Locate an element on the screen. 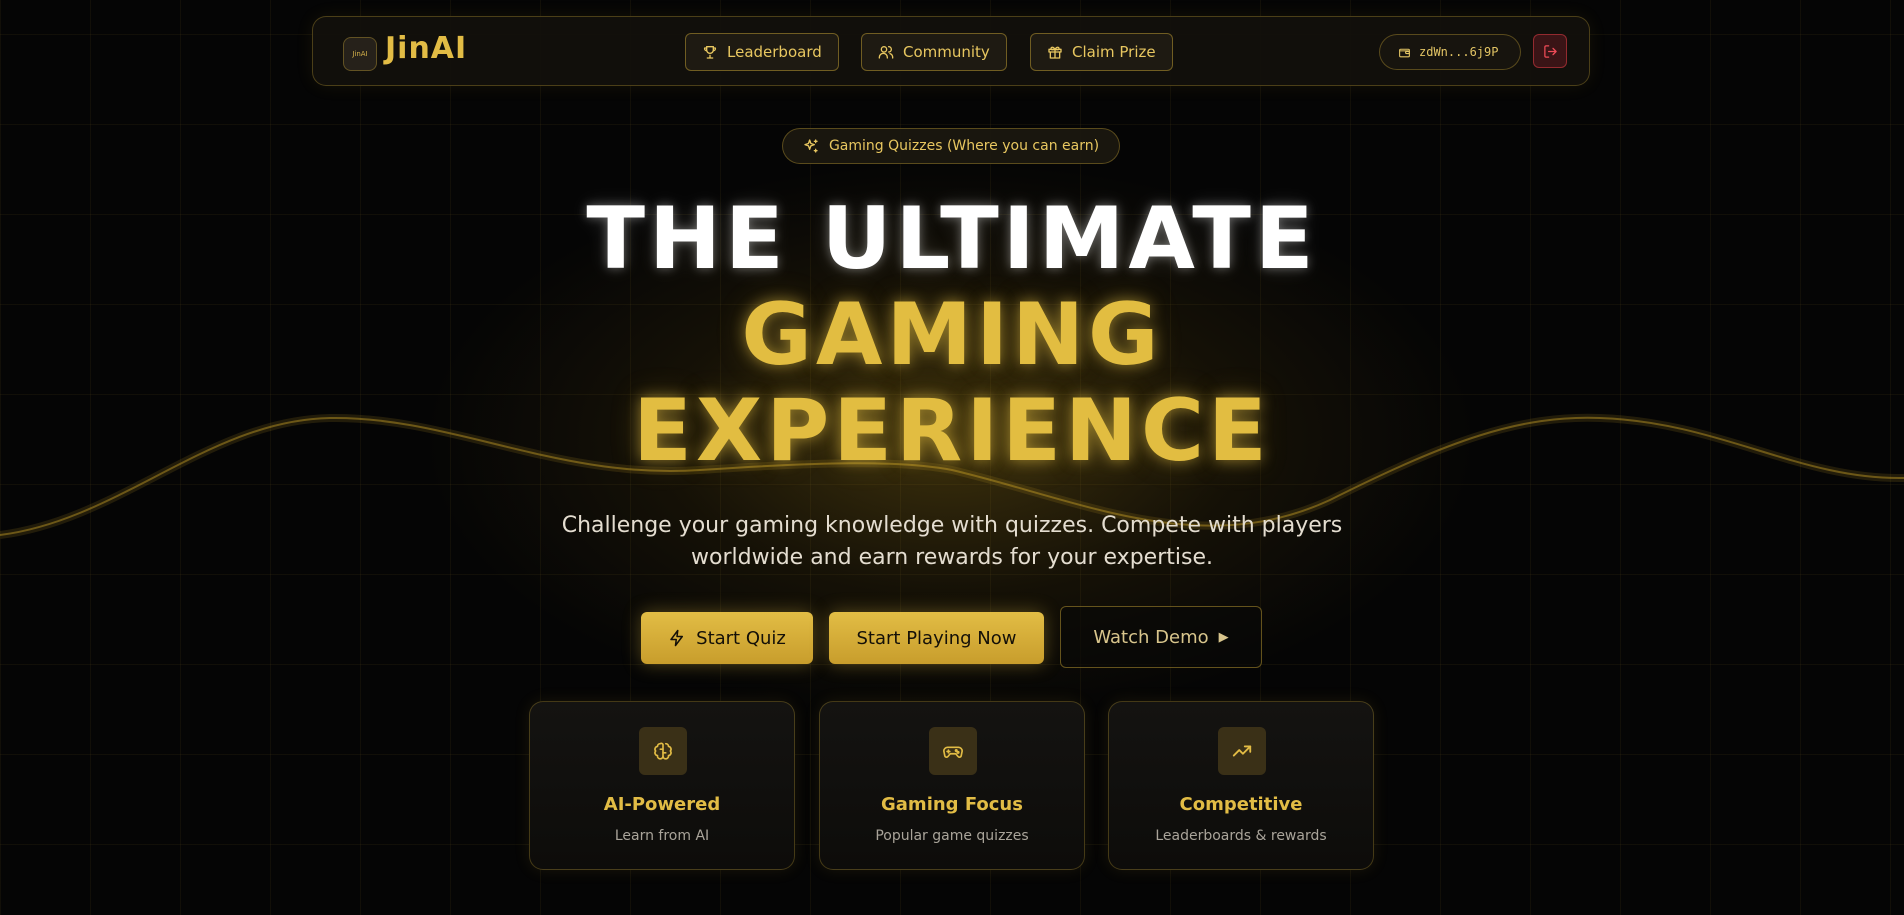  feature-desc: Leaderboards & rewards is located at coordinates (1241, 836).